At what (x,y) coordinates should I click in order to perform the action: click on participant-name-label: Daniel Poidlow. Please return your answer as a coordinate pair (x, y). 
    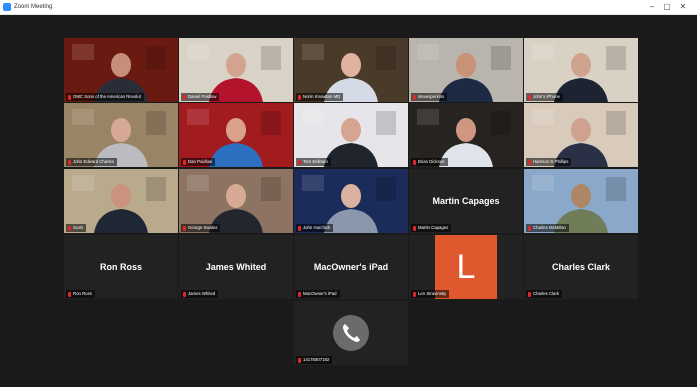
    Looking at the image, I should click on (200, 97).